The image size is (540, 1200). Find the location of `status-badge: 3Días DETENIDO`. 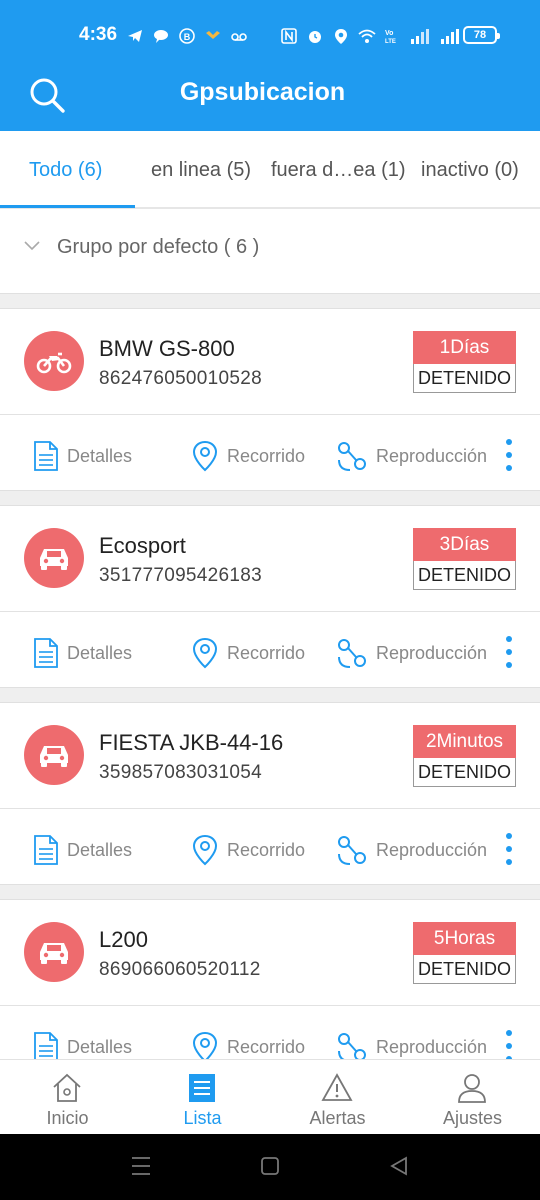

status-badge: 3Días DETENIDO is located at coordinates (464, 559).